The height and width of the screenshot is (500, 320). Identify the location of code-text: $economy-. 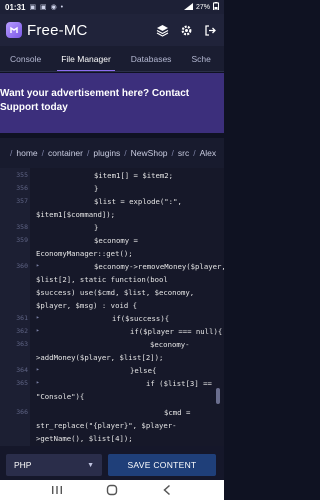
(170, 344).